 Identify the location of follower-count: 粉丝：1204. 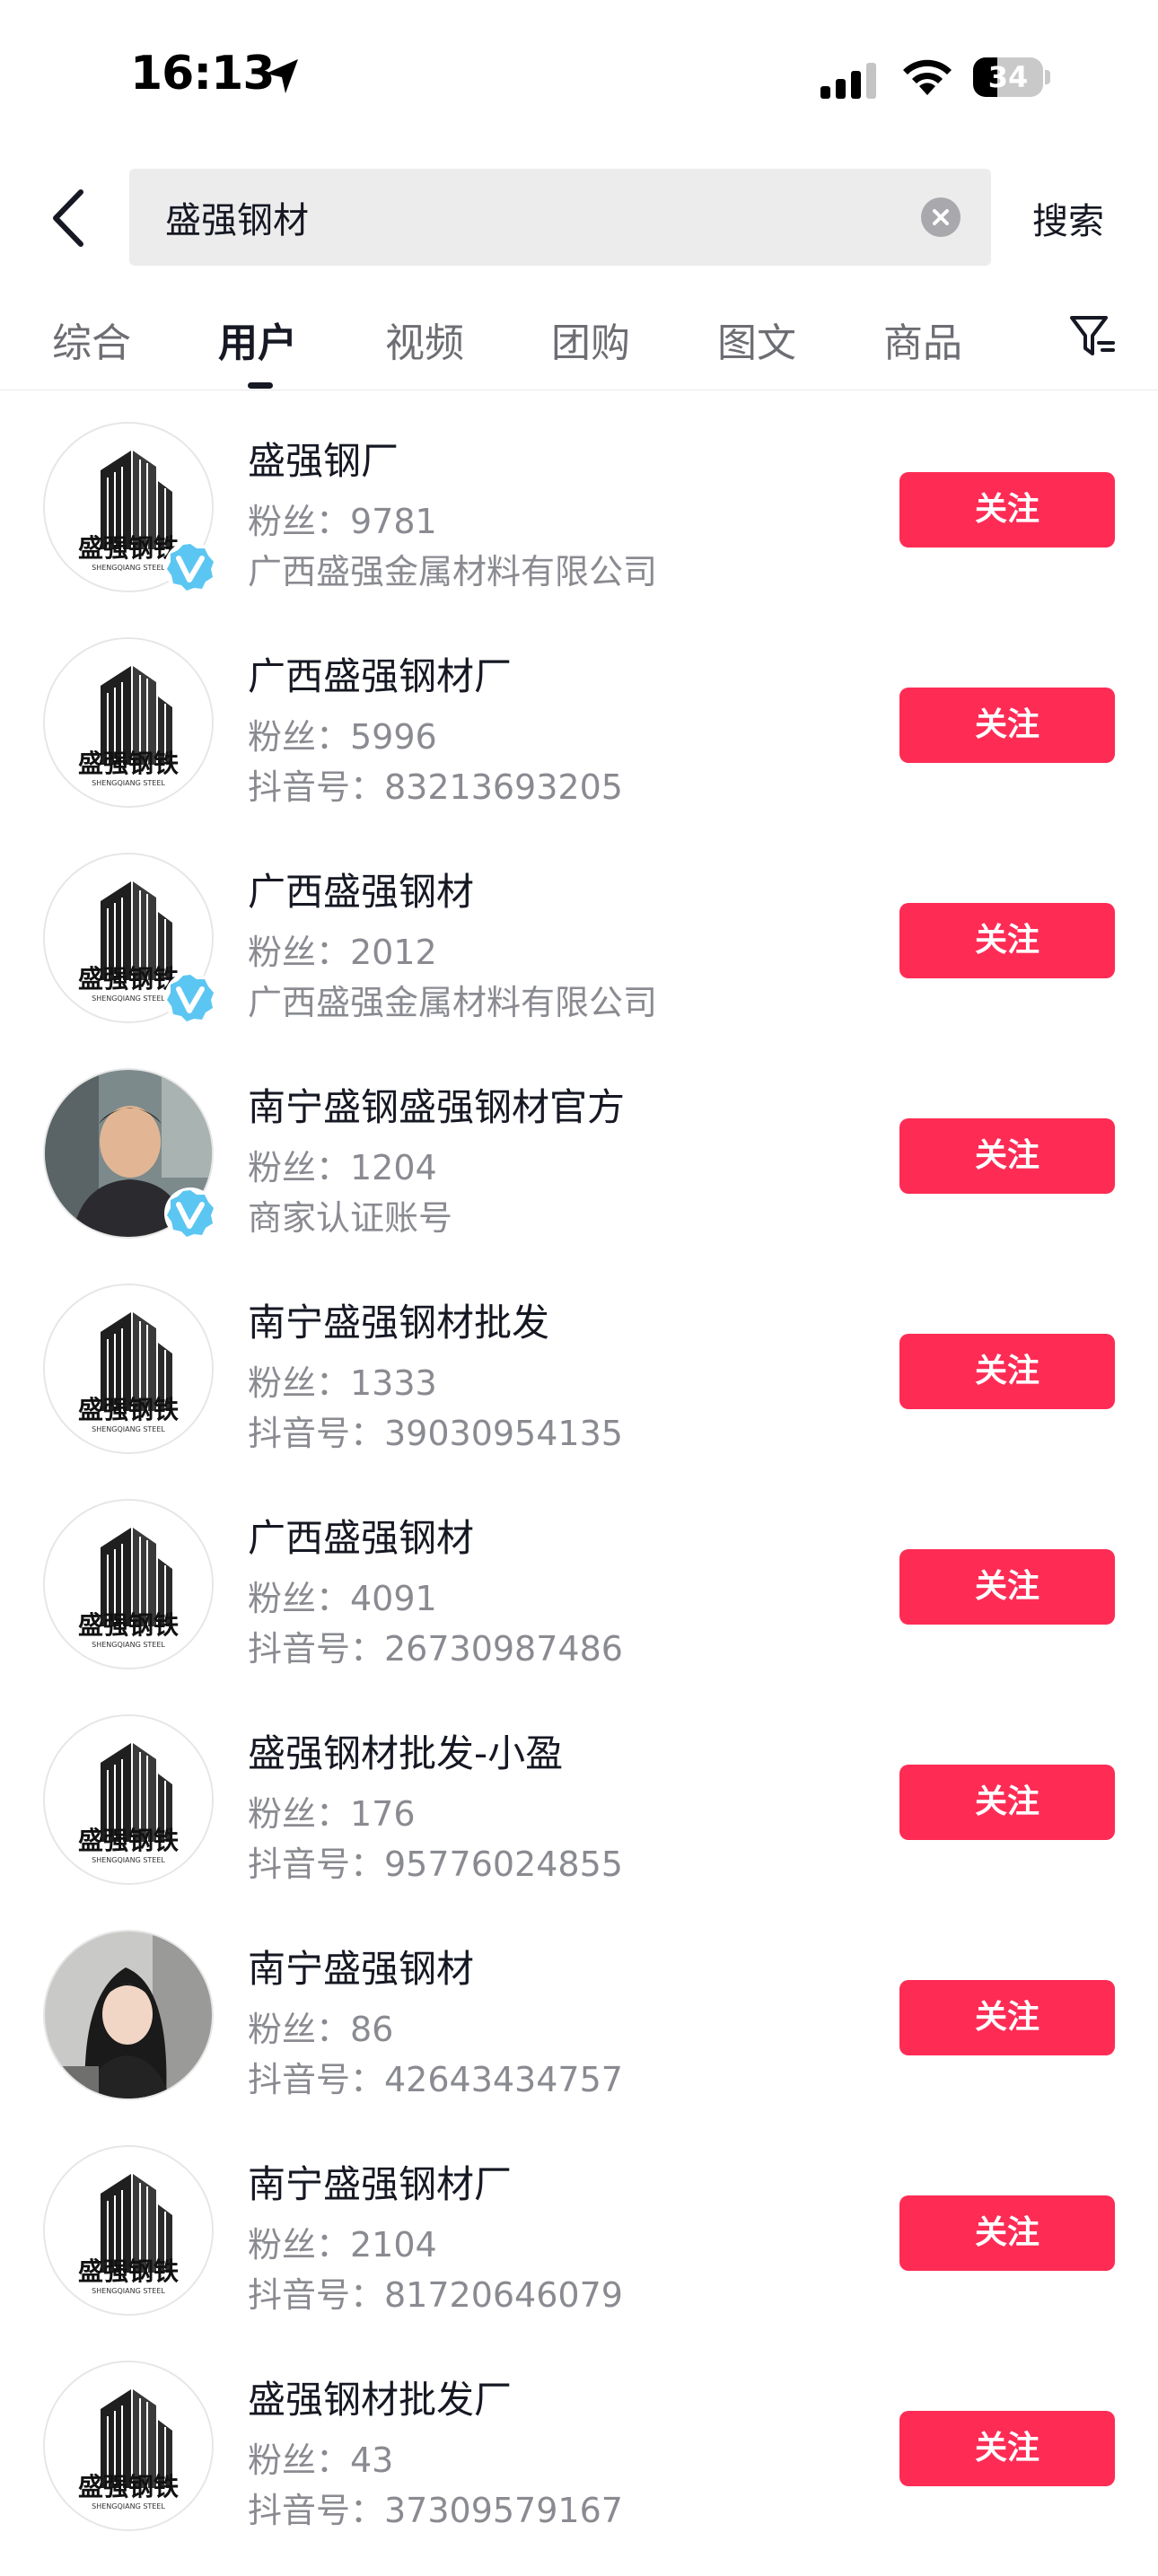
(342, 1167).